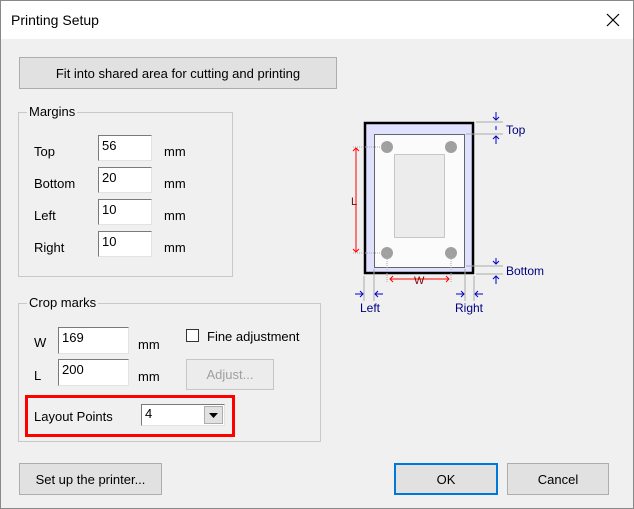 The width and height of the screenshot is (634, 509). I want to click on fine-adjustment-checkbox, so click(192, 335).